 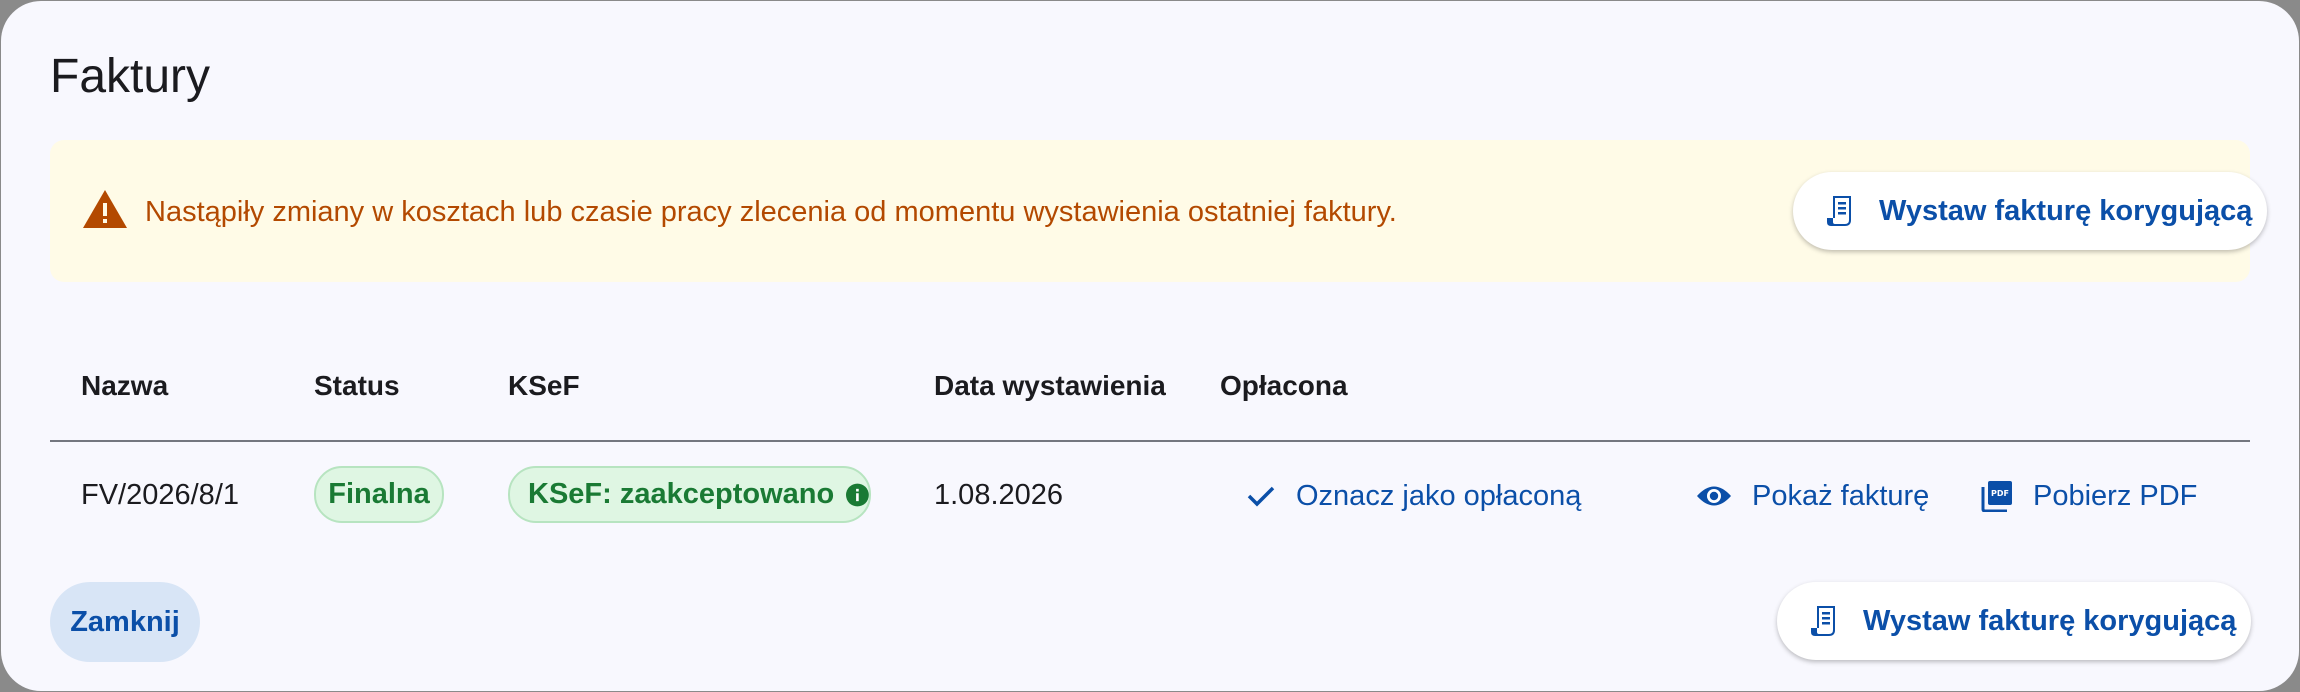 I want to click on issue-correction-footer-button: Wystaw fakturę korygującą, so click(x=2014, y=621).